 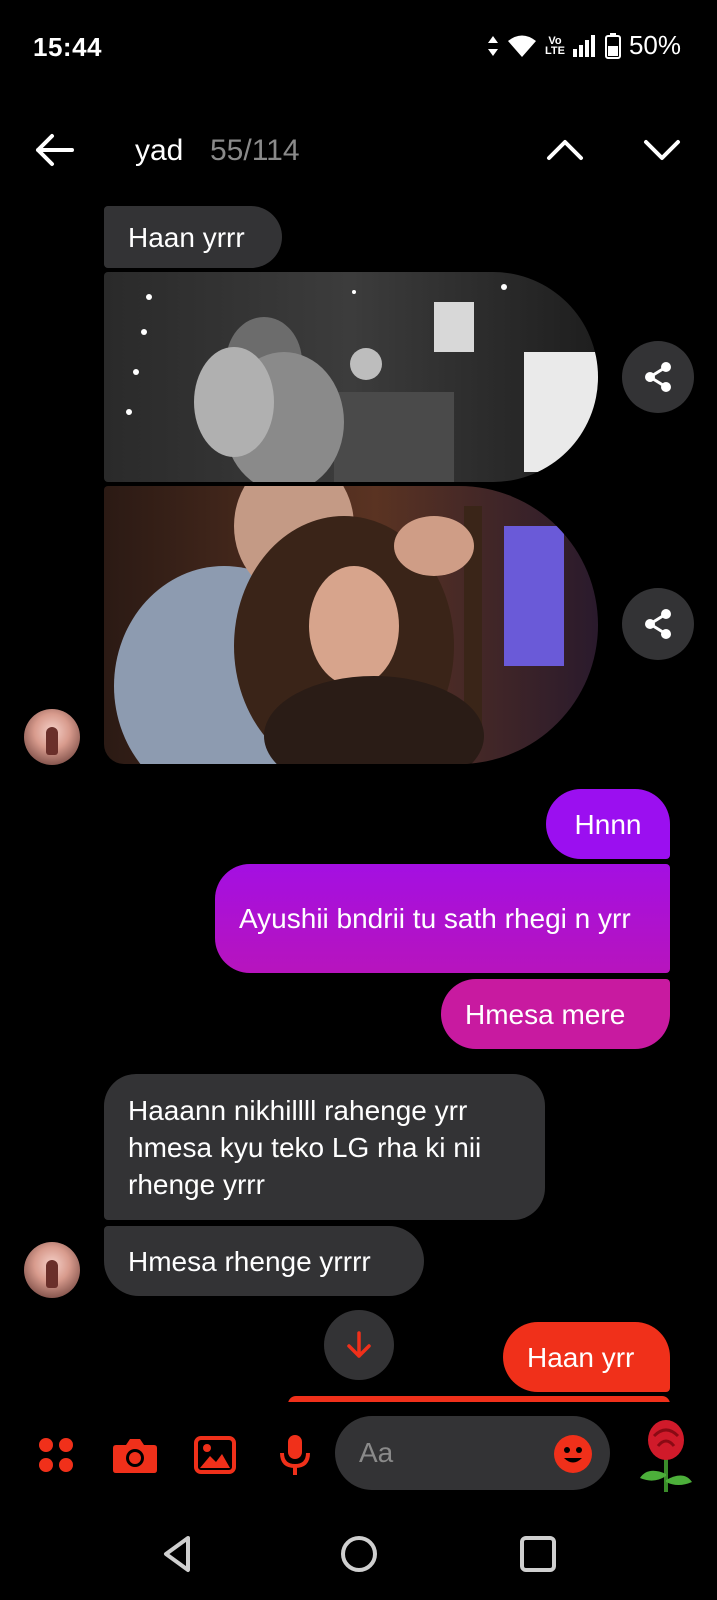 I want to click on battery-icon, so click(x=612, y=45).